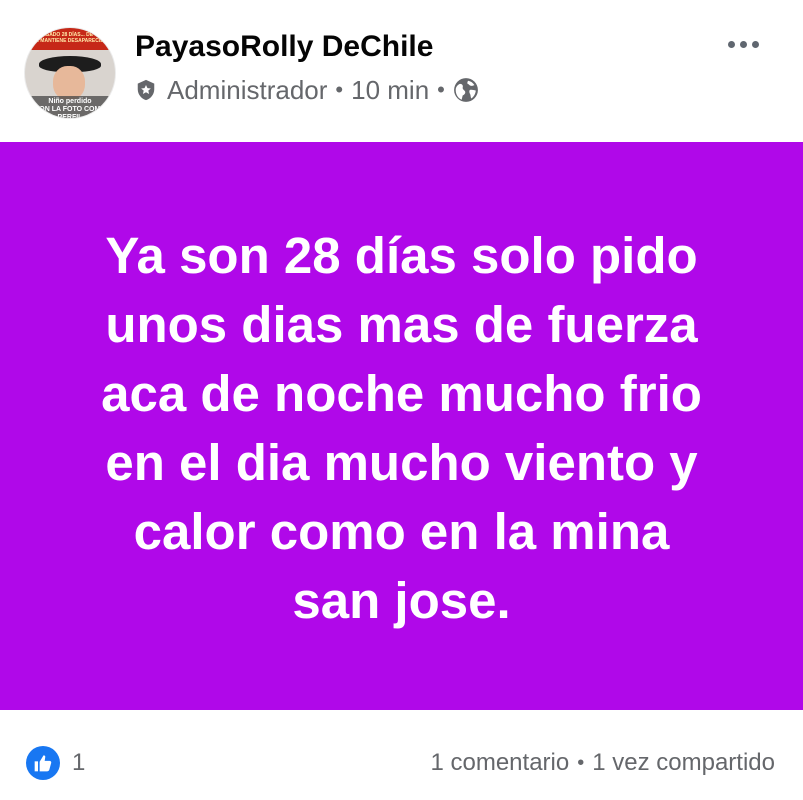 The image size is (803, 800). I want to click on shares-count: 1 vez compartido, so click(683, 763).